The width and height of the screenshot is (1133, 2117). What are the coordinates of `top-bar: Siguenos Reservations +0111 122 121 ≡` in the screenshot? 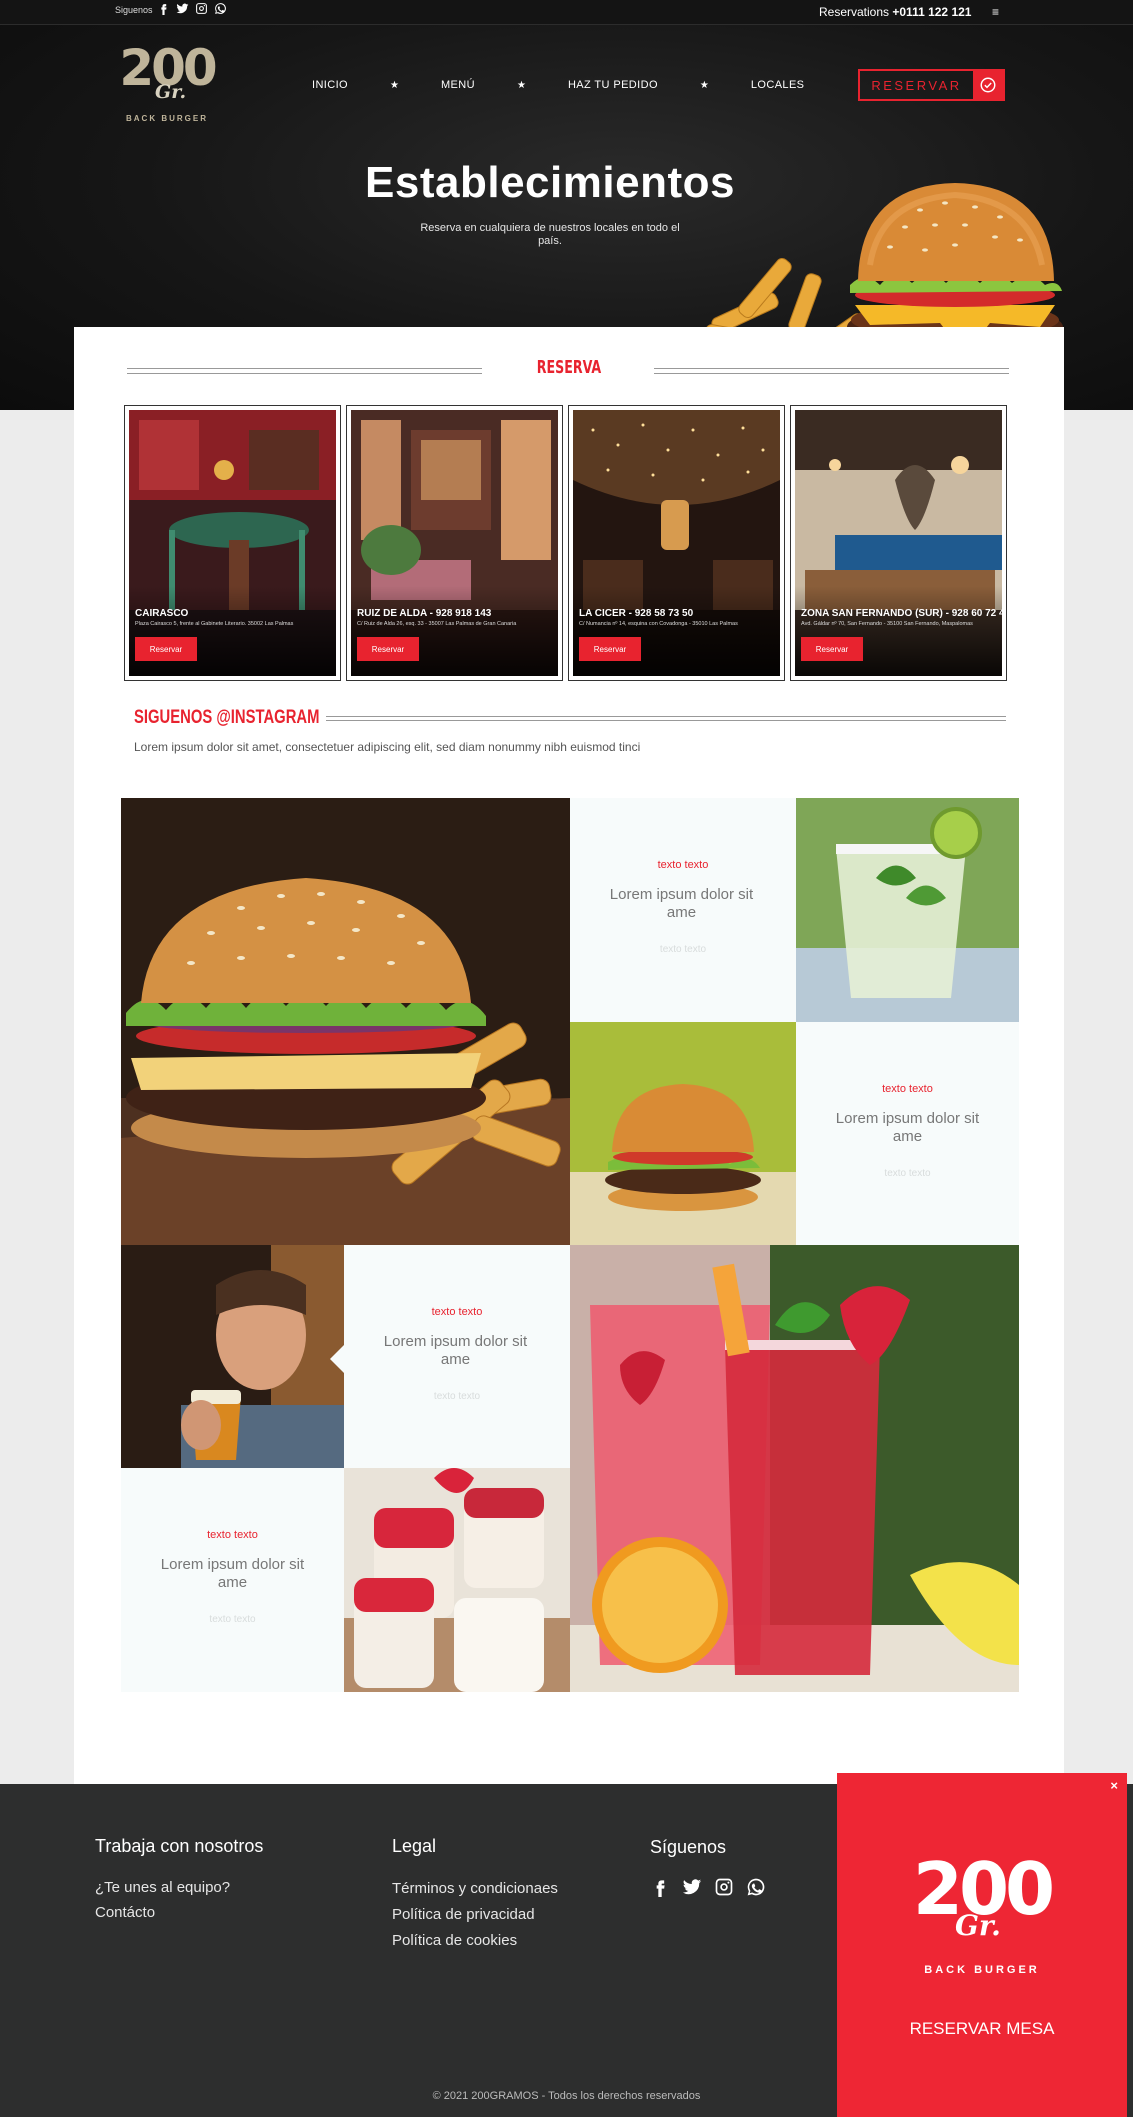 It's located at (566, 12).